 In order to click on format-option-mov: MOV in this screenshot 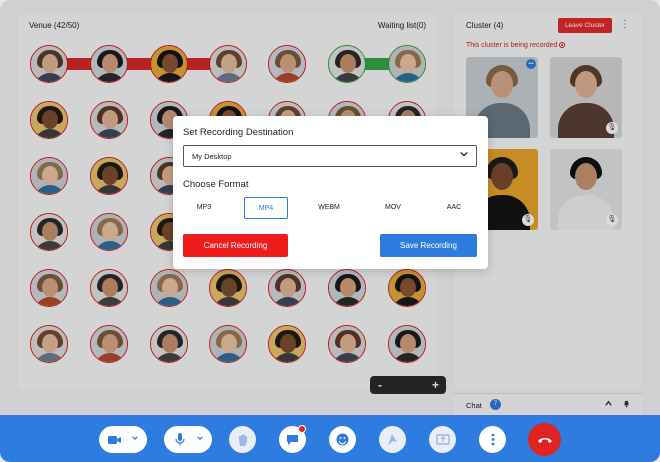, I will do `click(393, 208)`.